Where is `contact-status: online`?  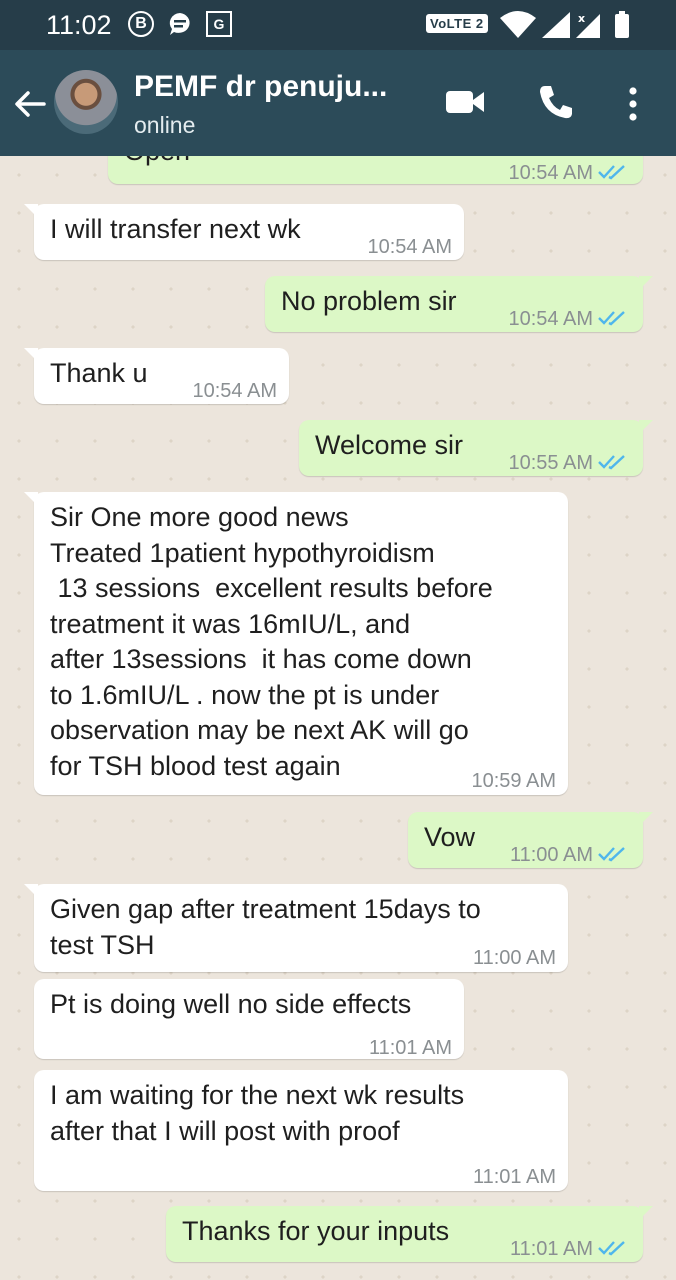
contact-status: online is located at coordinates (165, 125).